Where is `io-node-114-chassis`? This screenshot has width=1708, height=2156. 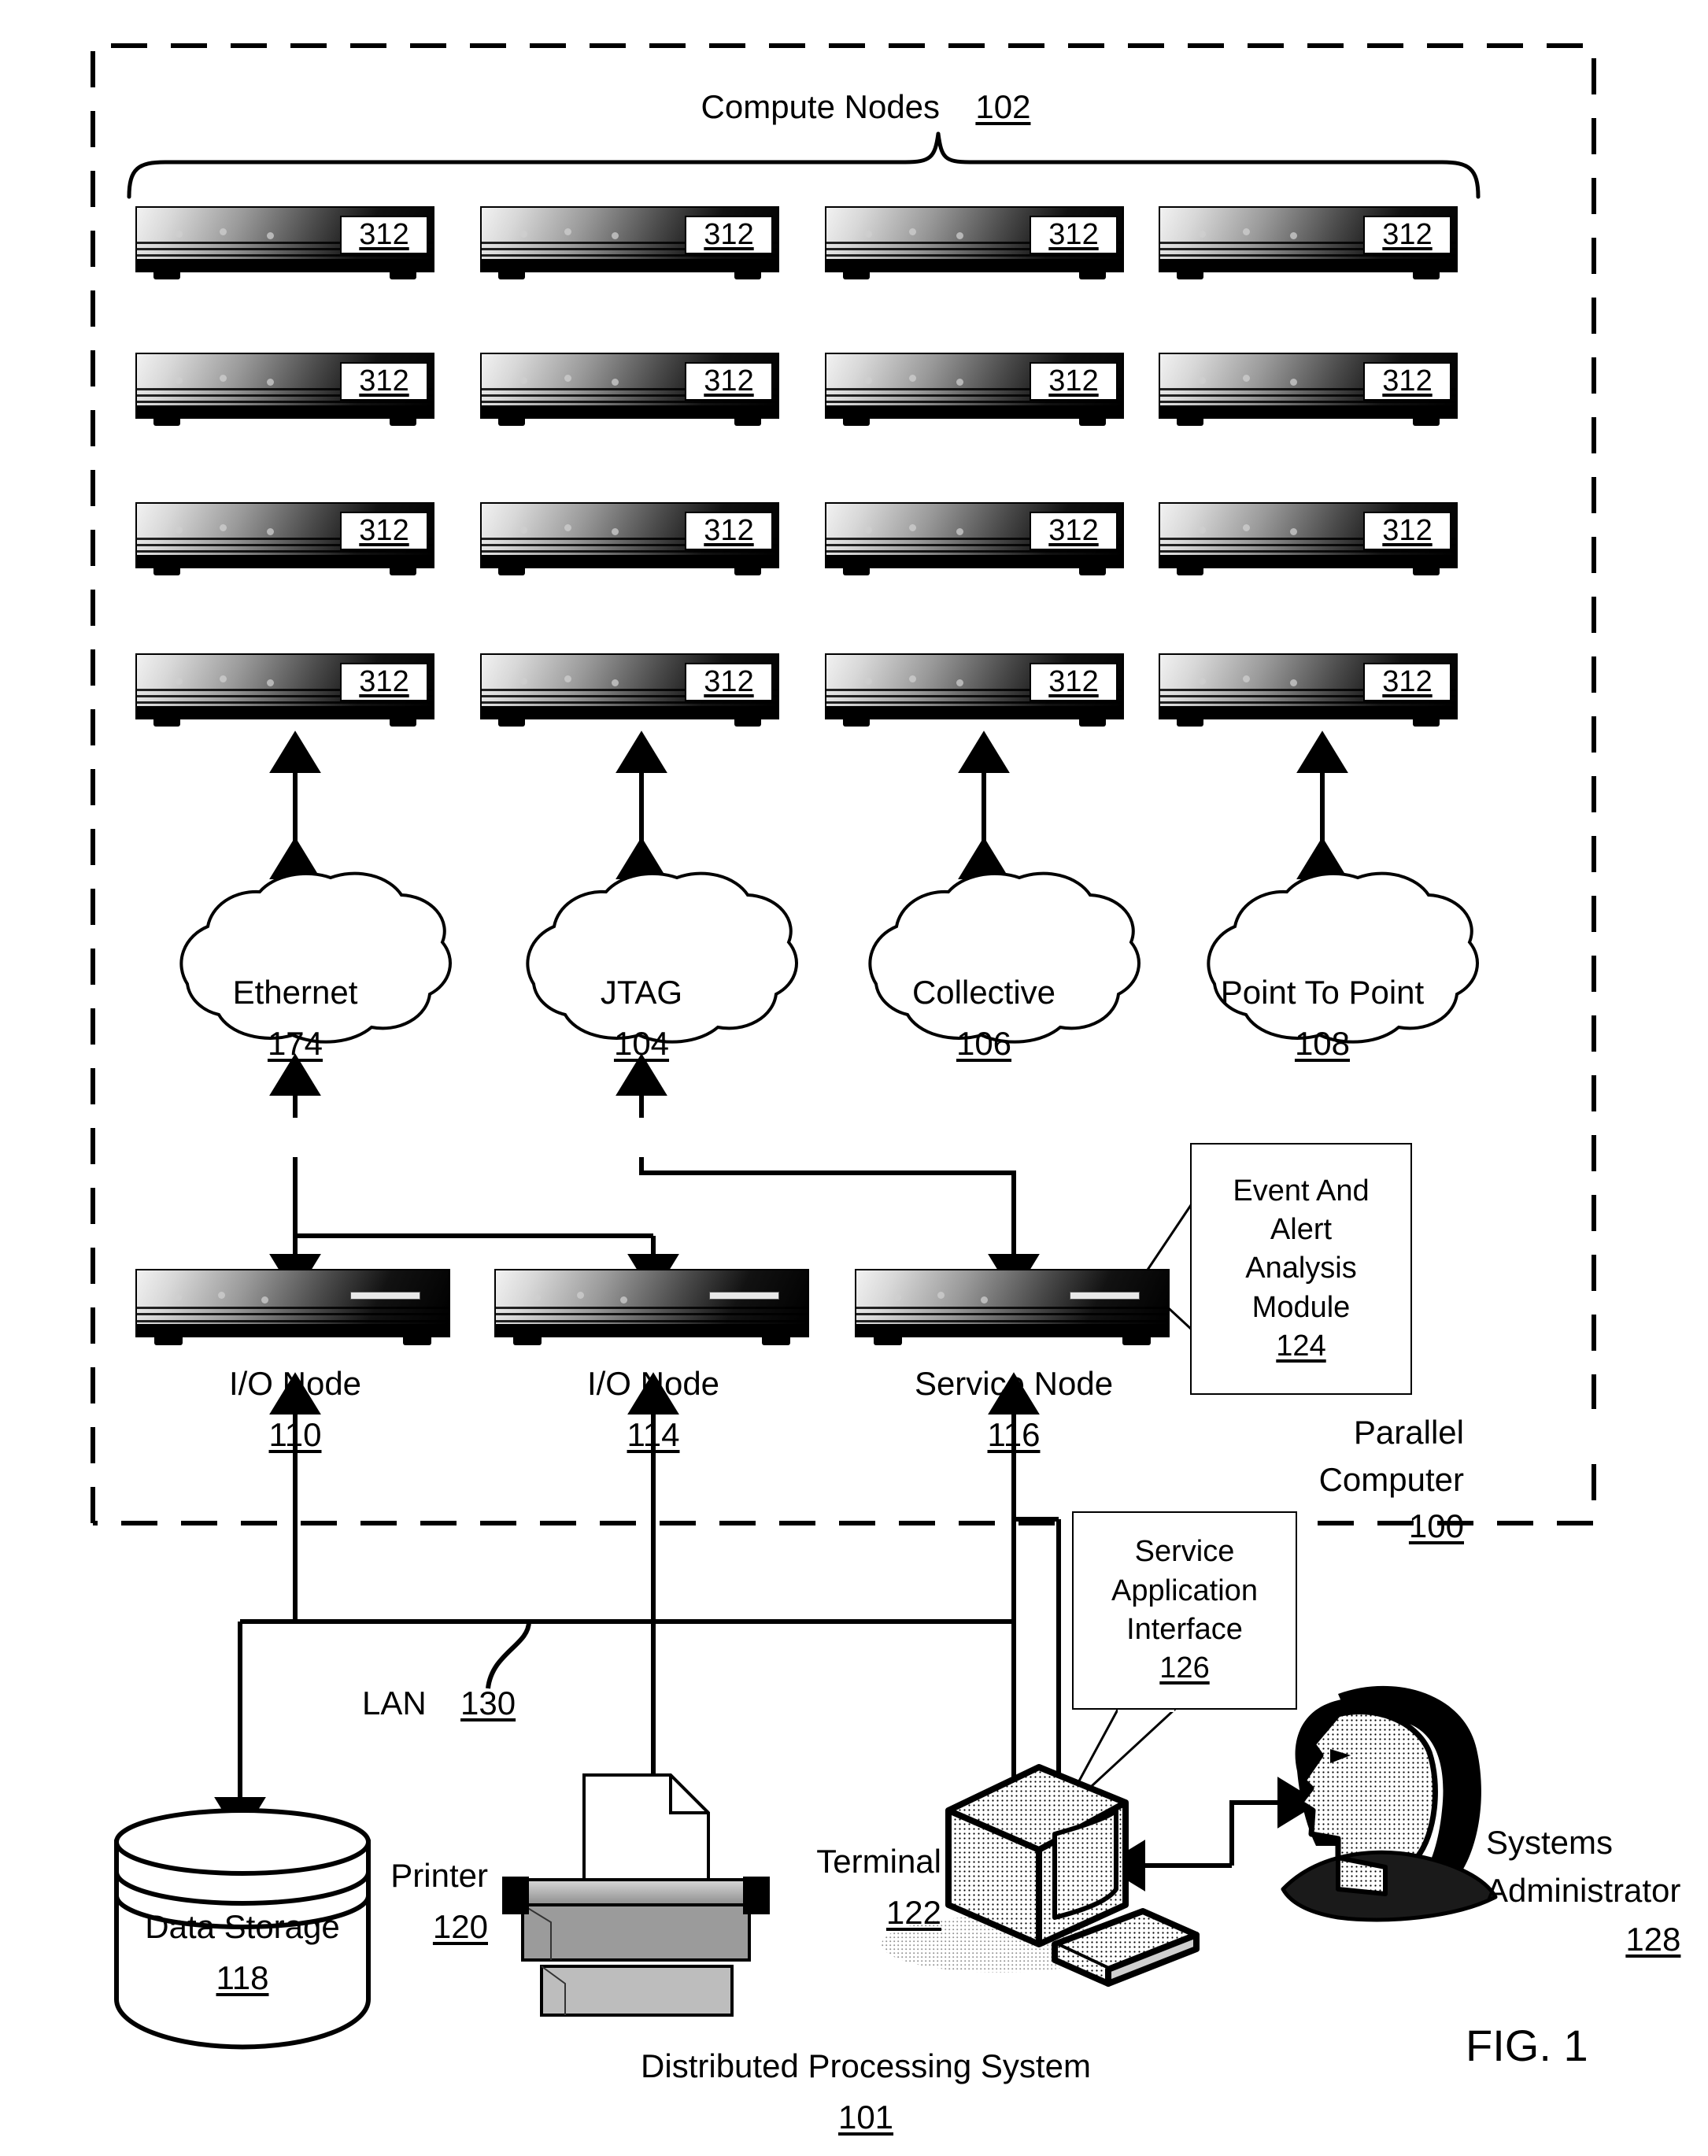 io-node-114-chassis is located at coordinates (651, 1308).